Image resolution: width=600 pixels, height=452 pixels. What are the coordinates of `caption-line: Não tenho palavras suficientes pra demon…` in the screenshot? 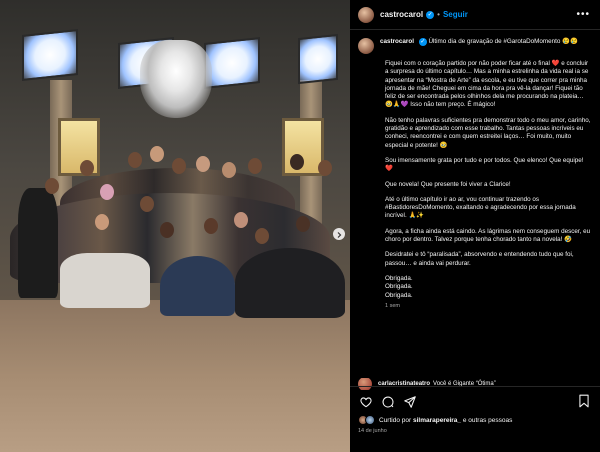 It's located at (488, 132).